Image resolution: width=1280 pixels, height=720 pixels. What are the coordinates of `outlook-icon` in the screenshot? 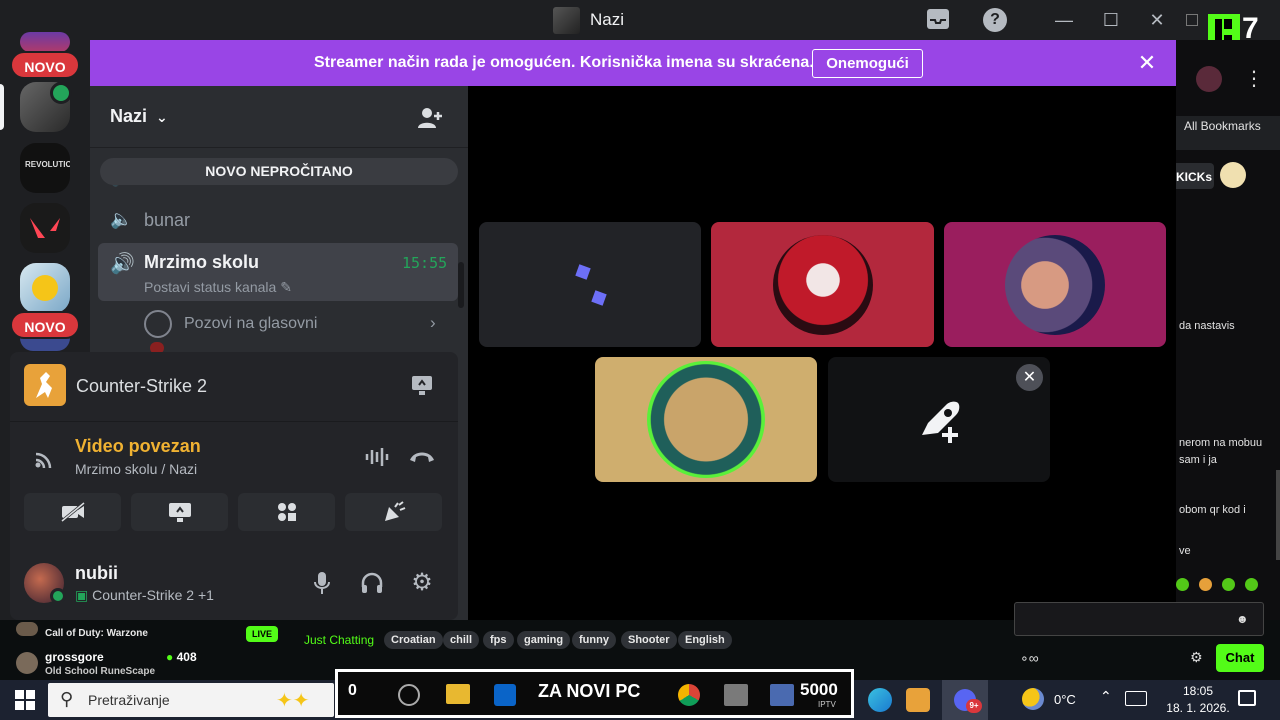 It's located at (505, 695).